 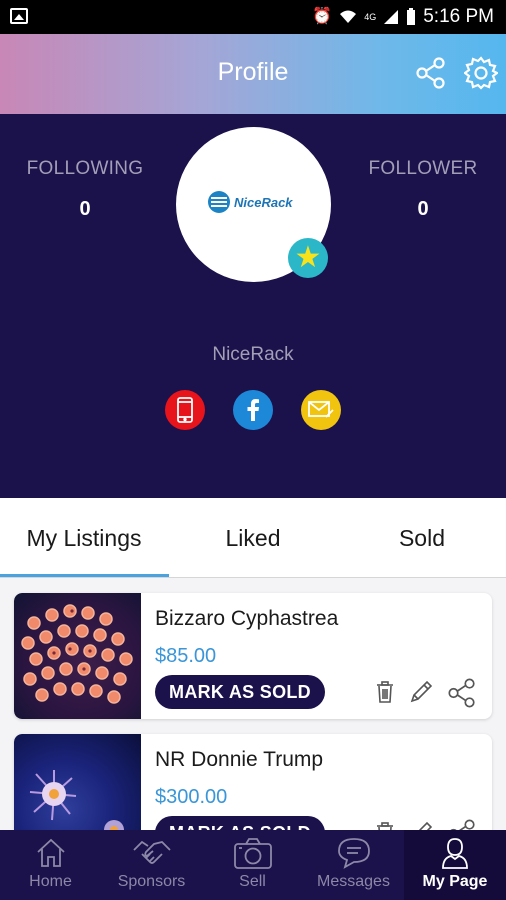 What do you see at coordinates (219, 202) in the screenshot?
I see `logo-mark-icon` at bounding box center [219, 202].